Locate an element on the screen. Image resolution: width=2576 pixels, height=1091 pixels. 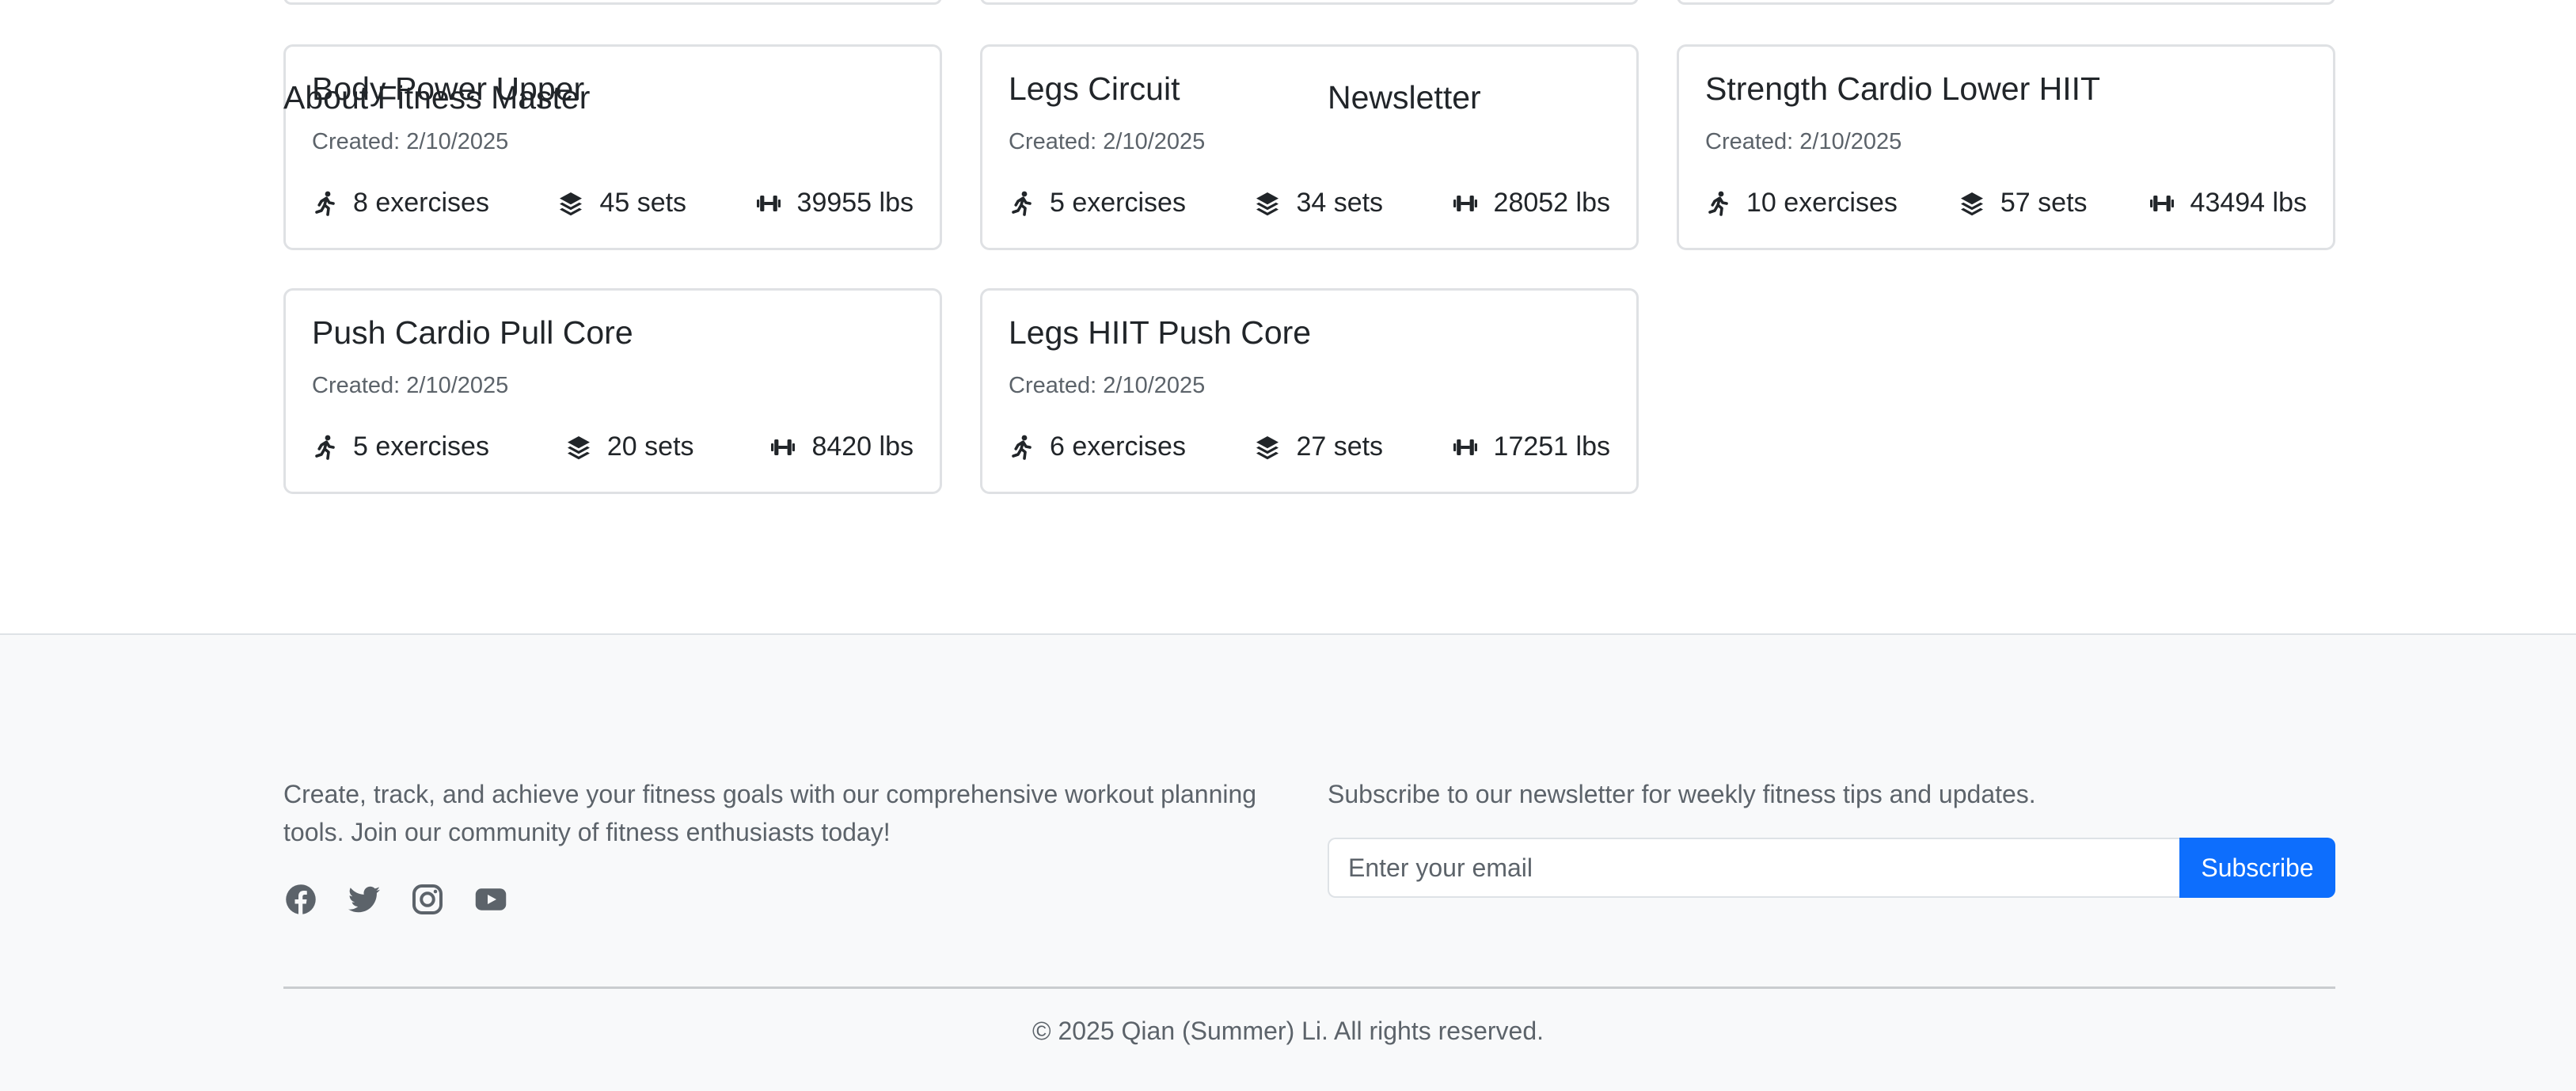
instagram-link is located at coordinates (428, 899).